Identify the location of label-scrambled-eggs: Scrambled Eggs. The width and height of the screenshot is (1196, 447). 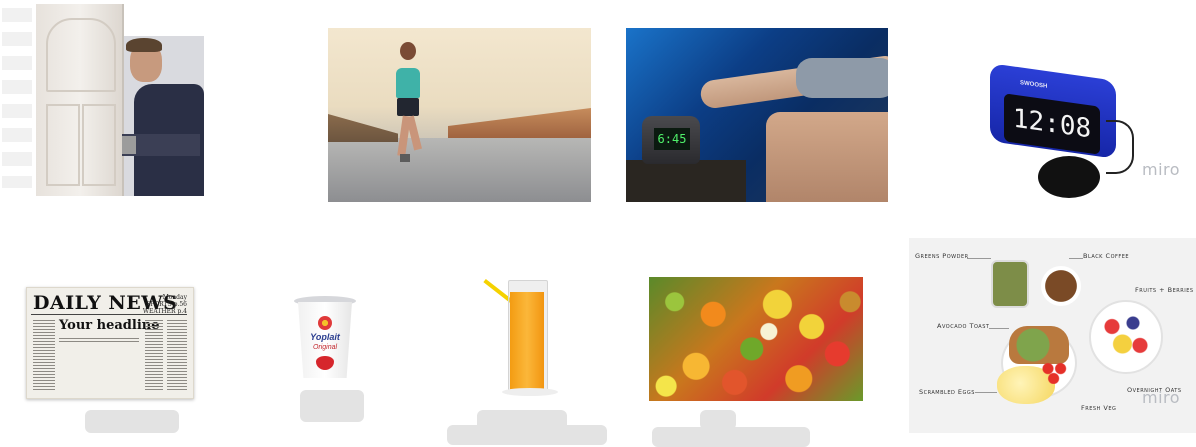
(947, 392).